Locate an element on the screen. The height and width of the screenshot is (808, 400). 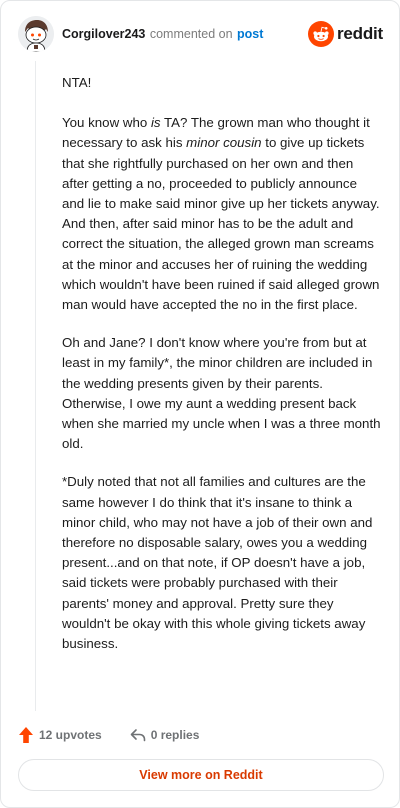
comment-byline: Corgilover243 commented on post is located at coordinates (162, 34).